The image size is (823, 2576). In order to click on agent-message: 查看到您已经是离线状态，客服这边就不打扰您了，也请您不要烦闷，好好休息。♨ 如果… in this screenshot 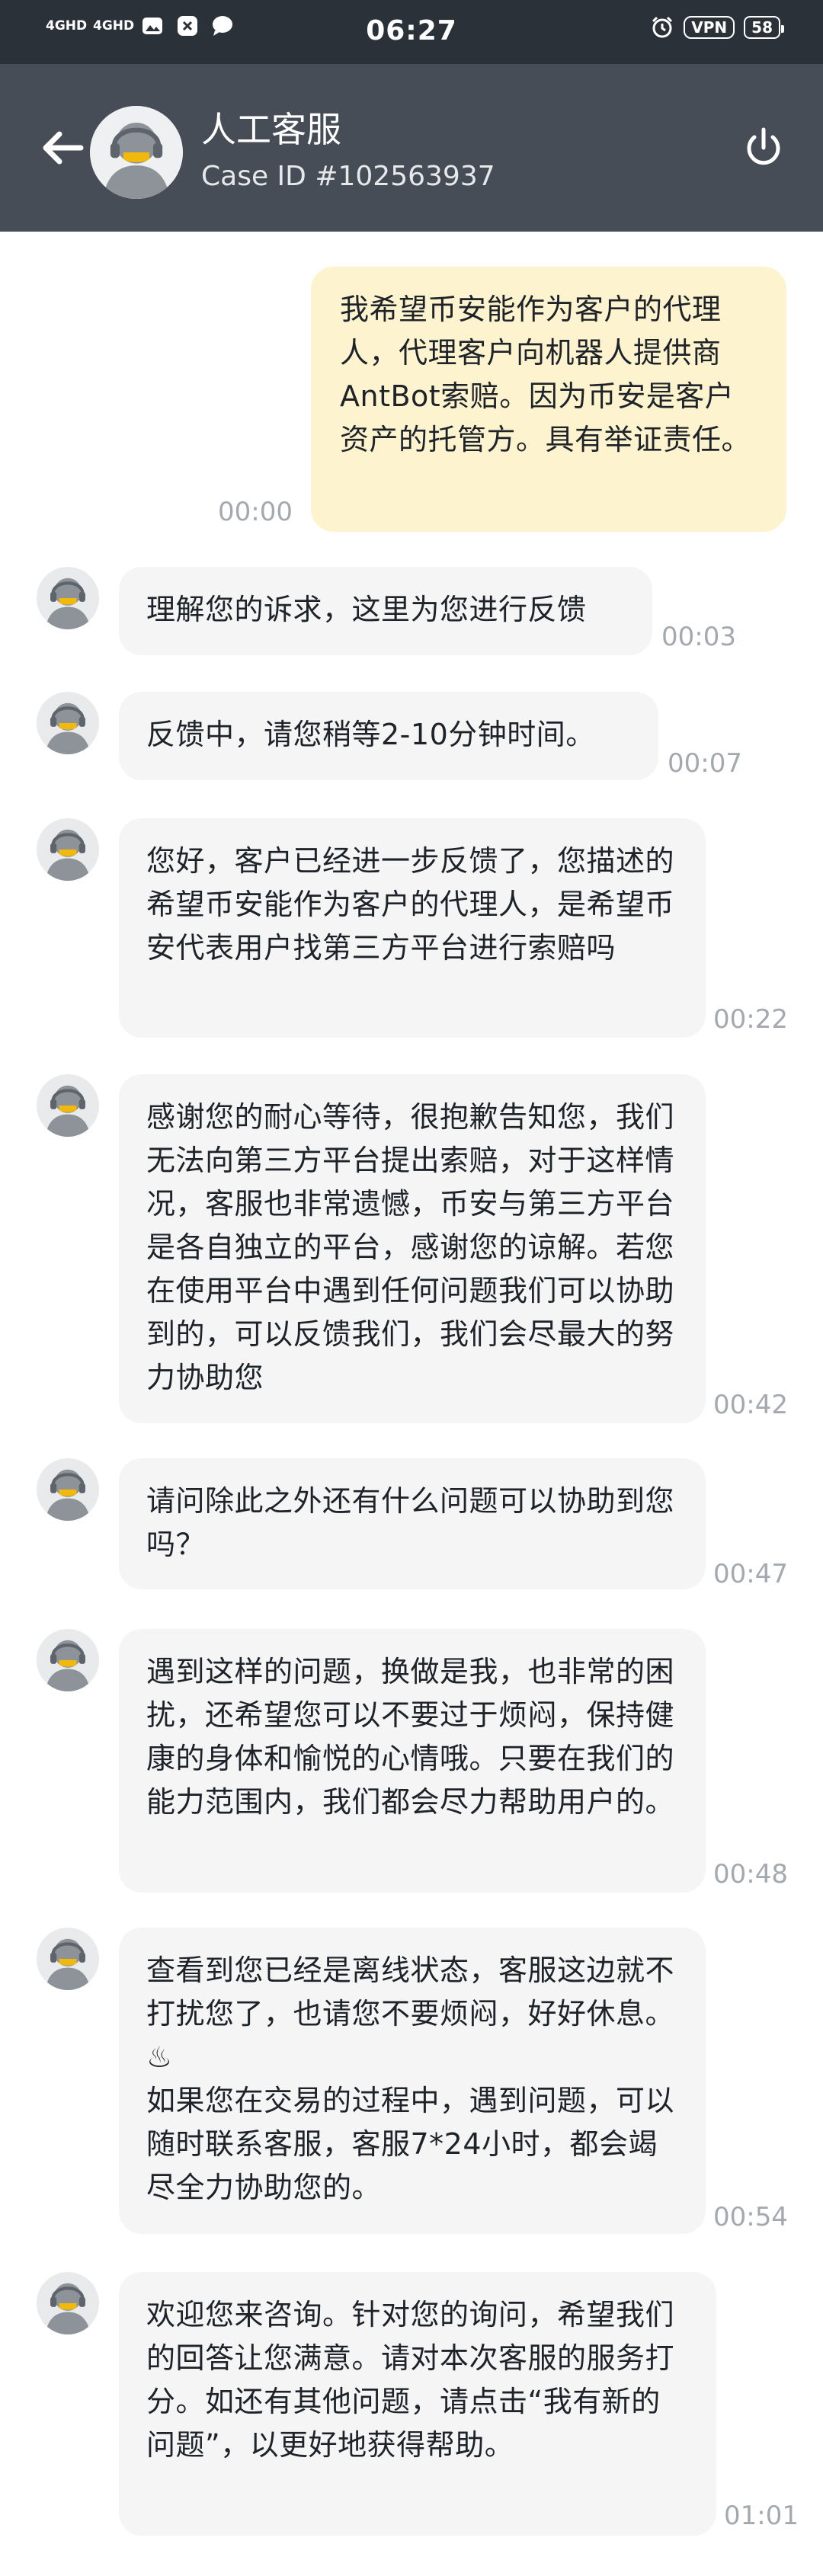, I will do `click(412, 2081)`.